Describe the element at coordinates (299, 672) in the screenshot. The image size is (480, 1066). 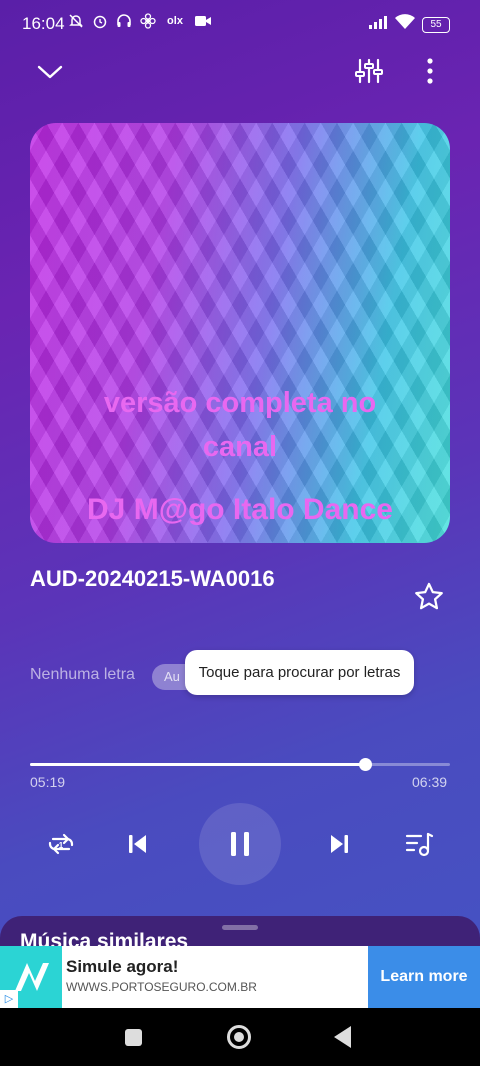
I see `lyrics-tooltip: Toque para procurar por letras` at that location.